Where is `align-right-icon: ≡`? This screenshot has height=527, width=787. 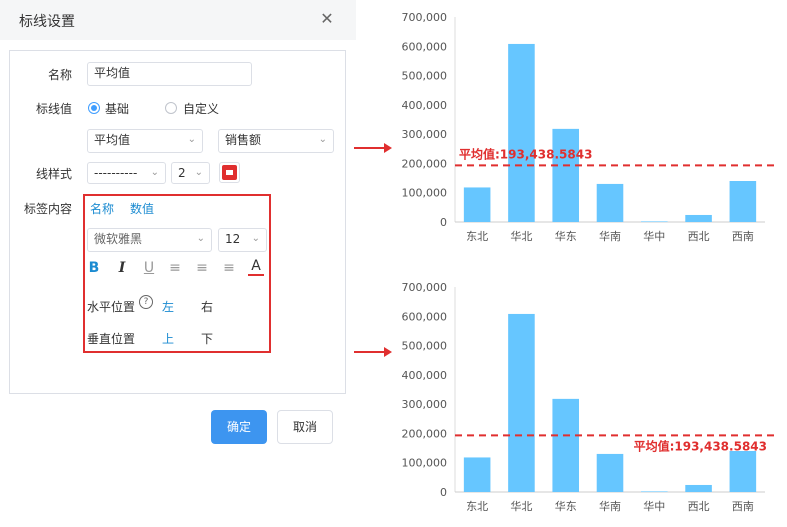 align-right-icon: ≡ is located at coordinates (229, 268).